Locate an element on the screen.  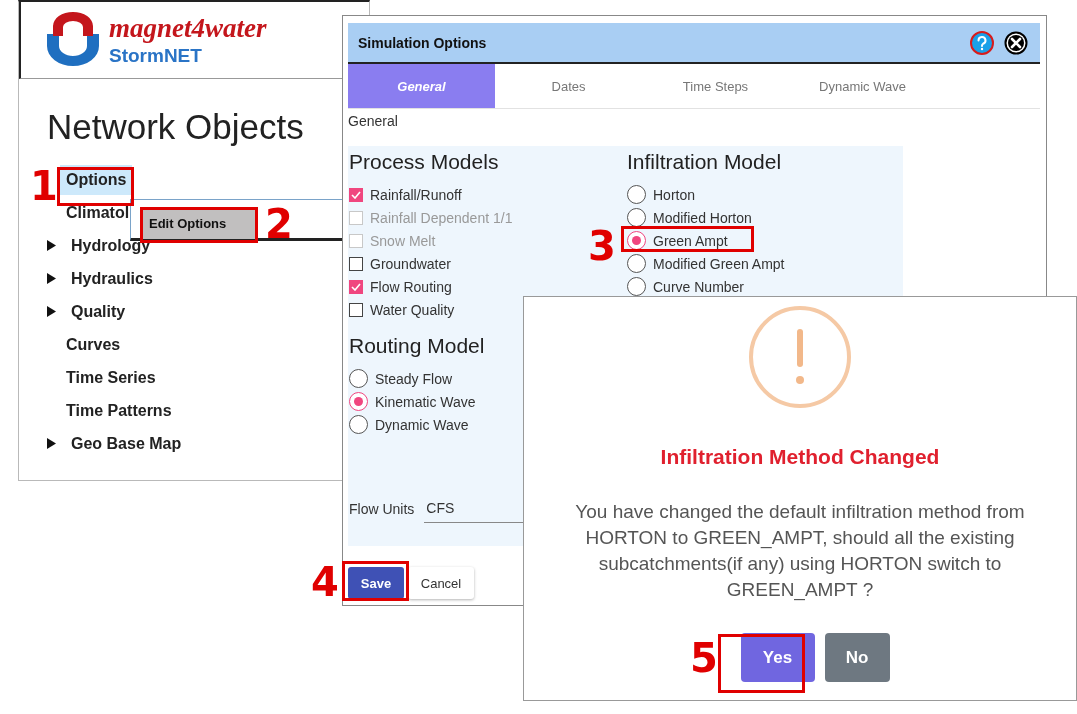
alert-title: Infiltration Method Changed is located at coordinates (800, 457).